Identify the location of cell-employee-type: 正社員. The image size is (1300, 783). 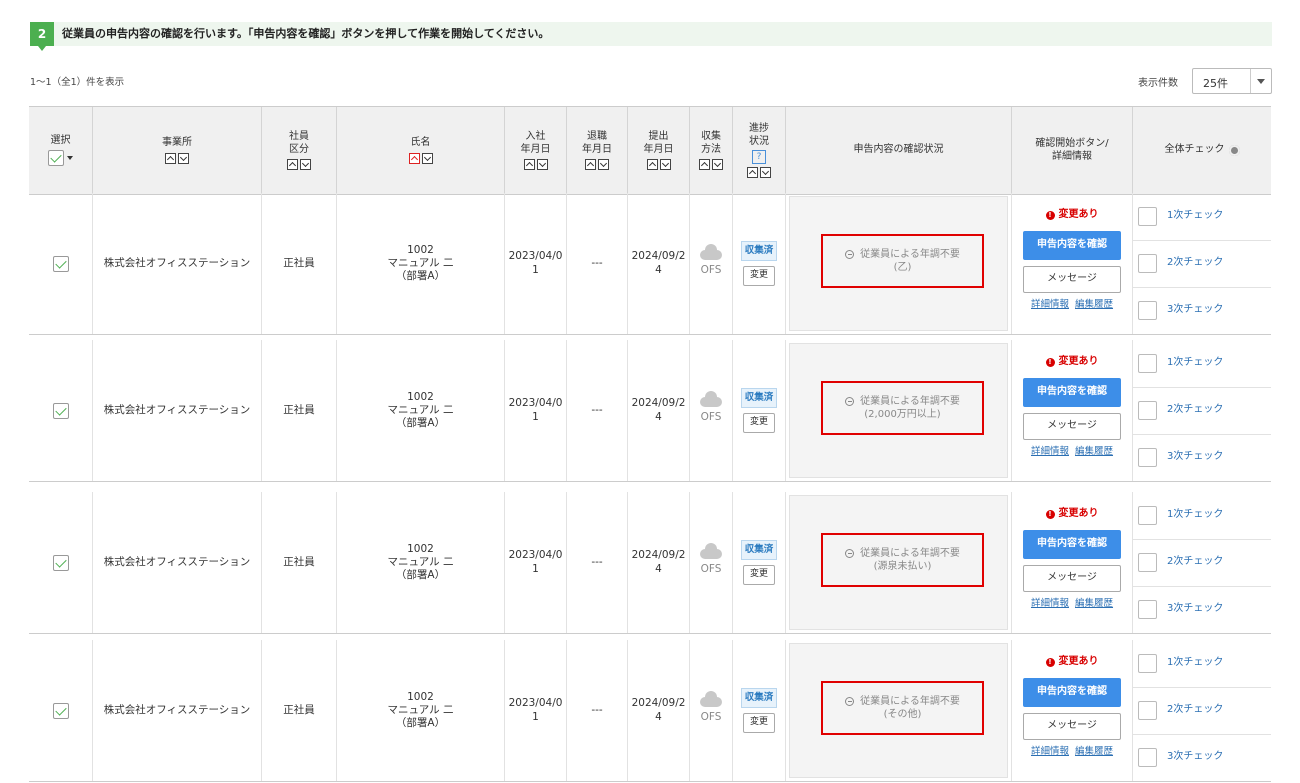
(299, 263).